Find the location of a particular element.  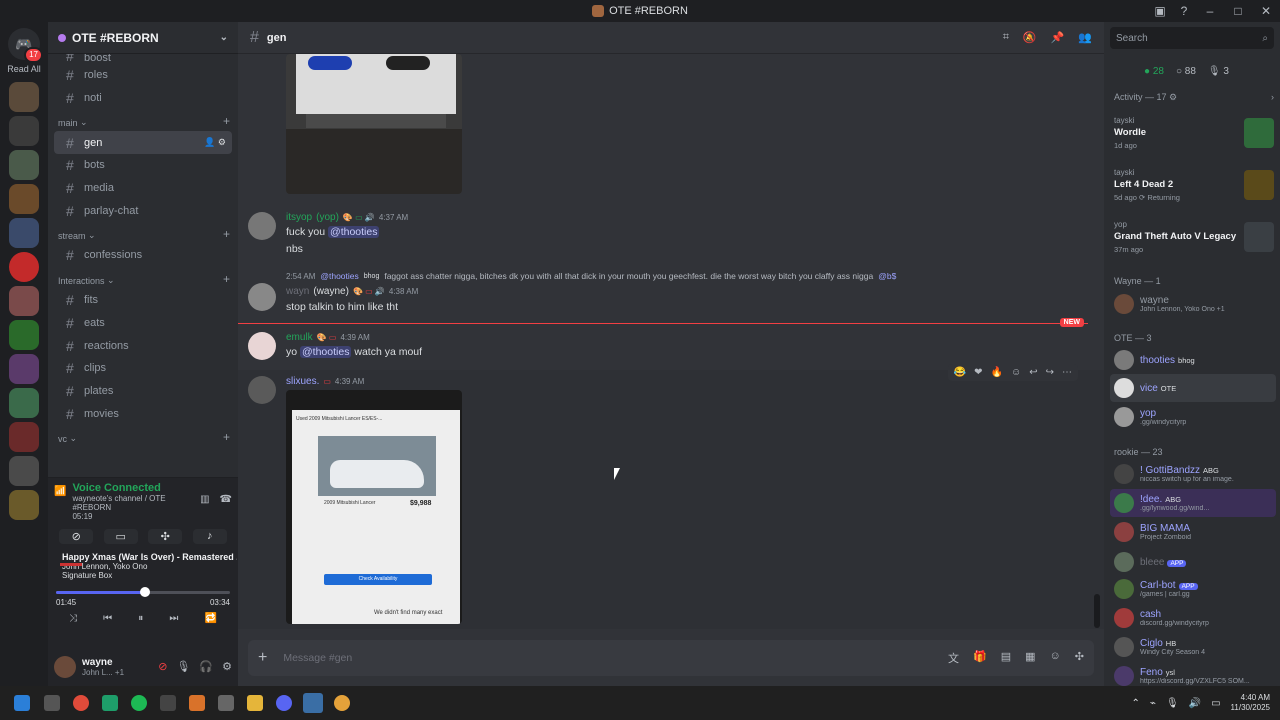

activity-icon: ✣ is located at coordinates (165, 536).